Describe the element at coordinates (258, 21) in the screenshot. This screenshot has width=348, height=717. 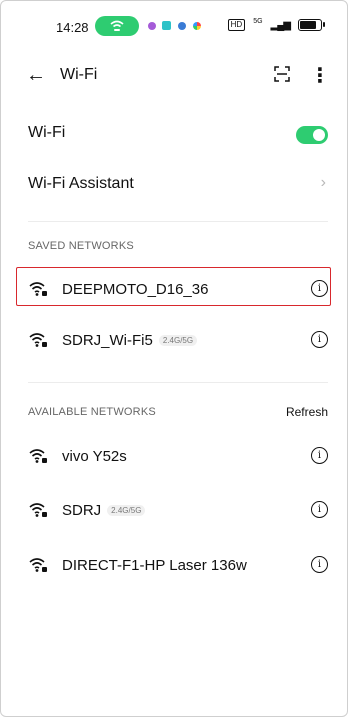
I see `network-type-label: 5G` at that location.